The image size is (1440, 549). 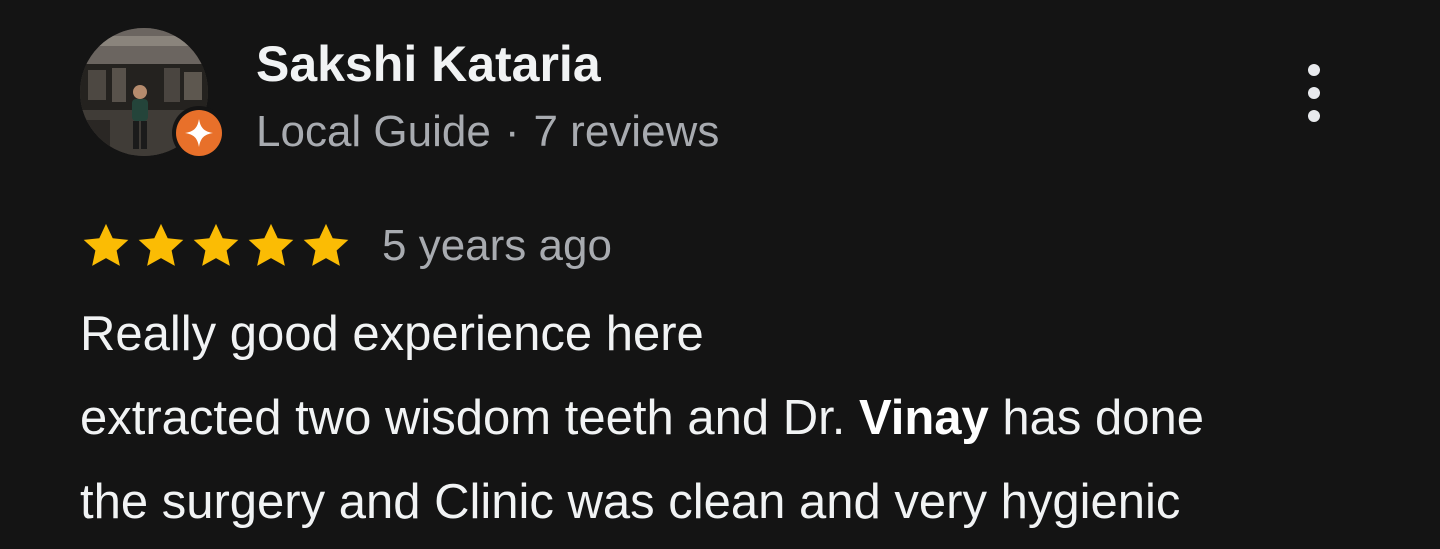 I want to click on local-guide-badge, so click(x=199, y=133).